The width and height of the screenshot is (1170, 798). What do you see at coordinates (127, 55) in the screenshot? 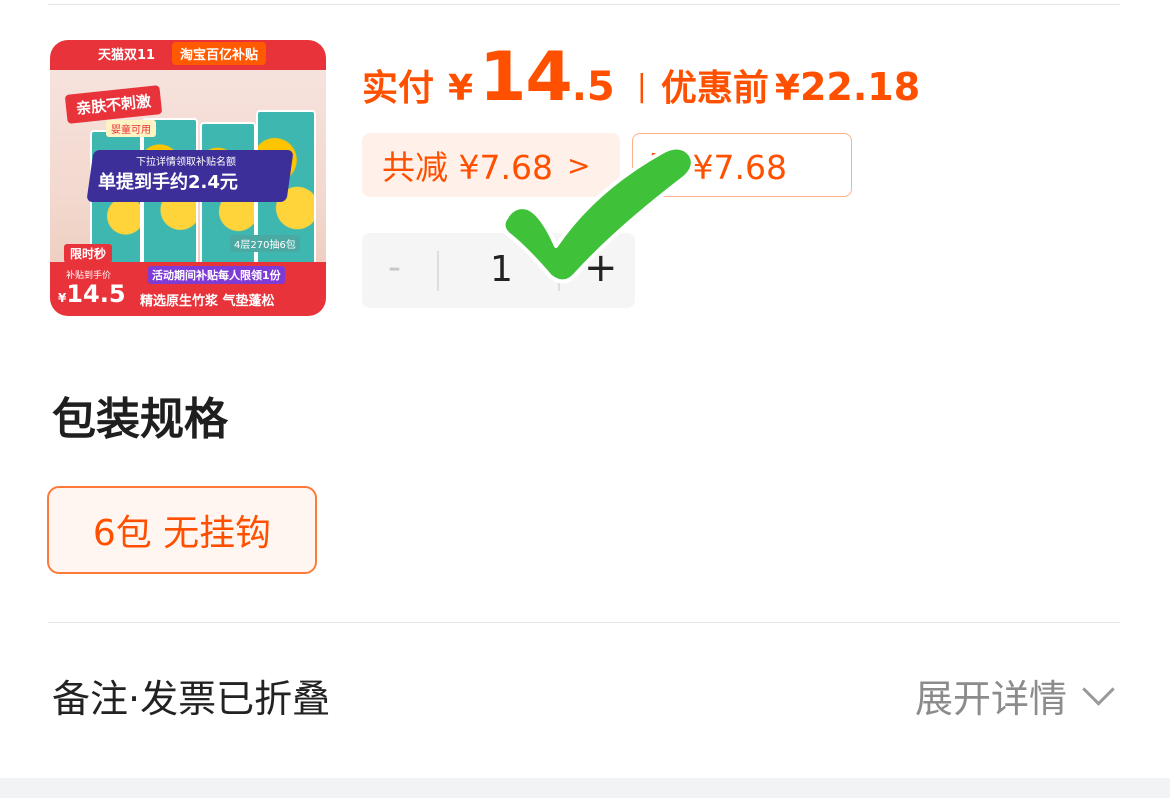
I see `image-badge-tmall: 天猫双11` at bounding box center [127, 55].